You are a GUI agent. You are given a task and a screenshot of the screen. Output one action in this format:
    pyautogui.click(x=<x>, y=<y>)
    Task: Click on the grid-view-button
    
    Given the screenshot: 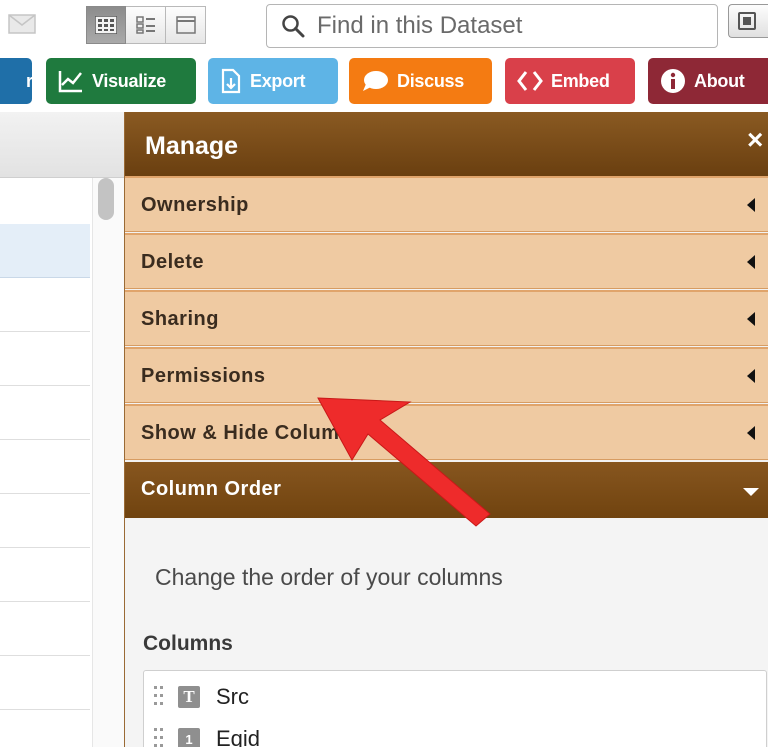 What is the action you would take?
    pyautogui.click(x=106, y=25)
    